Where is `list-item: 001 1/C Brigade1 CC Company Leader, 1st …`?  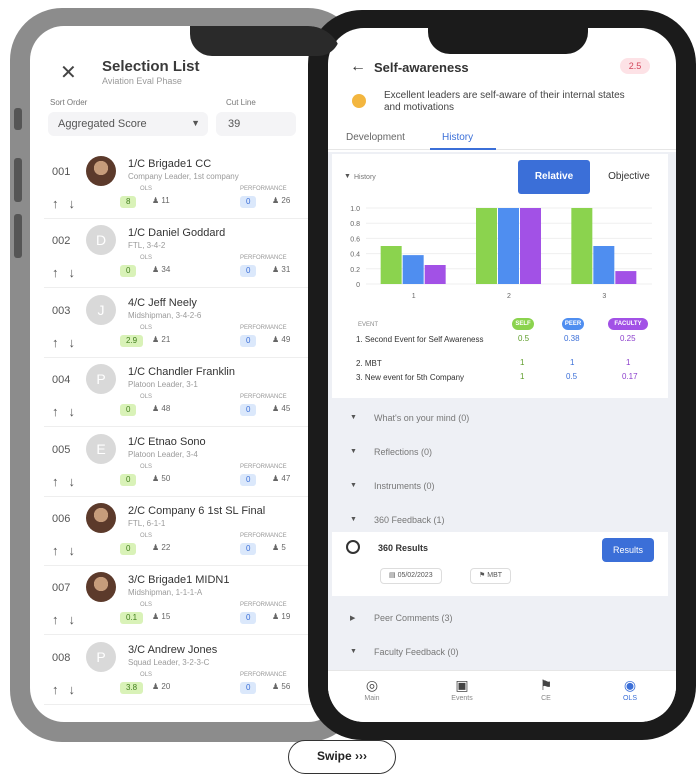 list-item: 001 1/C Brigade1 CC Company Leader, 1st … is located at coordinates (191, 187).